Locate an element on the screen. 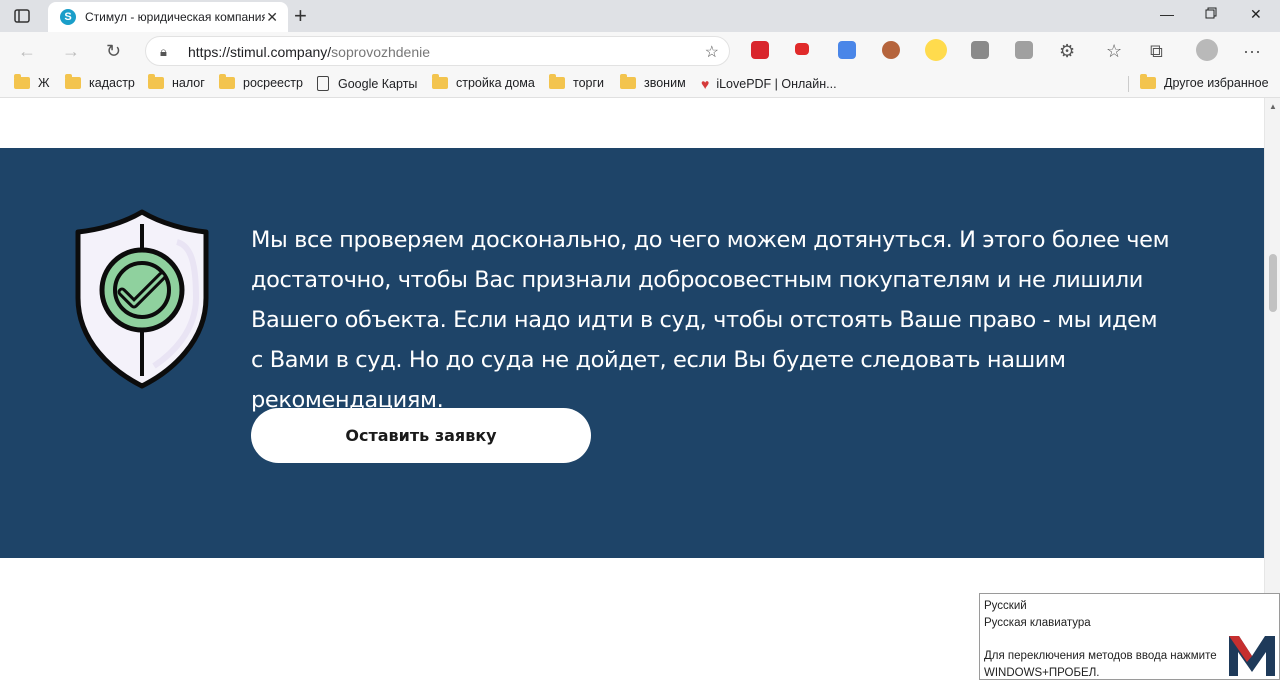 The width and height of the screenshot is (1280, 682). window-close-icon: ✕ is located at coordinates (1256, 14).